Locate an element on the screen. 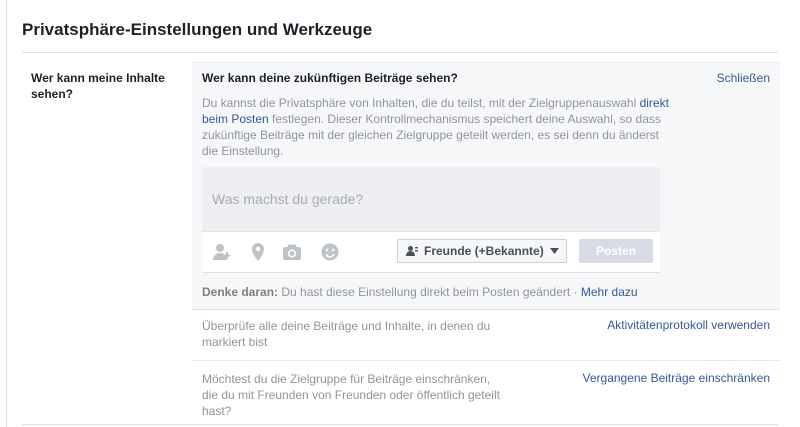  feeling-icon is located at coordinates (330, 252).